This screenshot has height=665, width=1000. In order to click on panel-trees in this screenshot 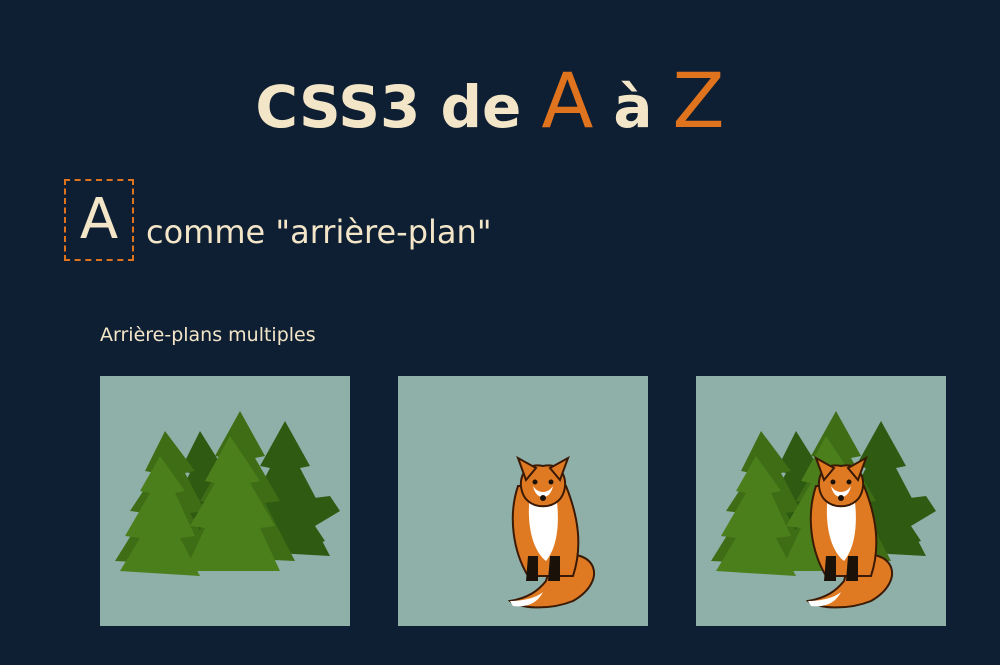, I will do `click(225, 501)`.